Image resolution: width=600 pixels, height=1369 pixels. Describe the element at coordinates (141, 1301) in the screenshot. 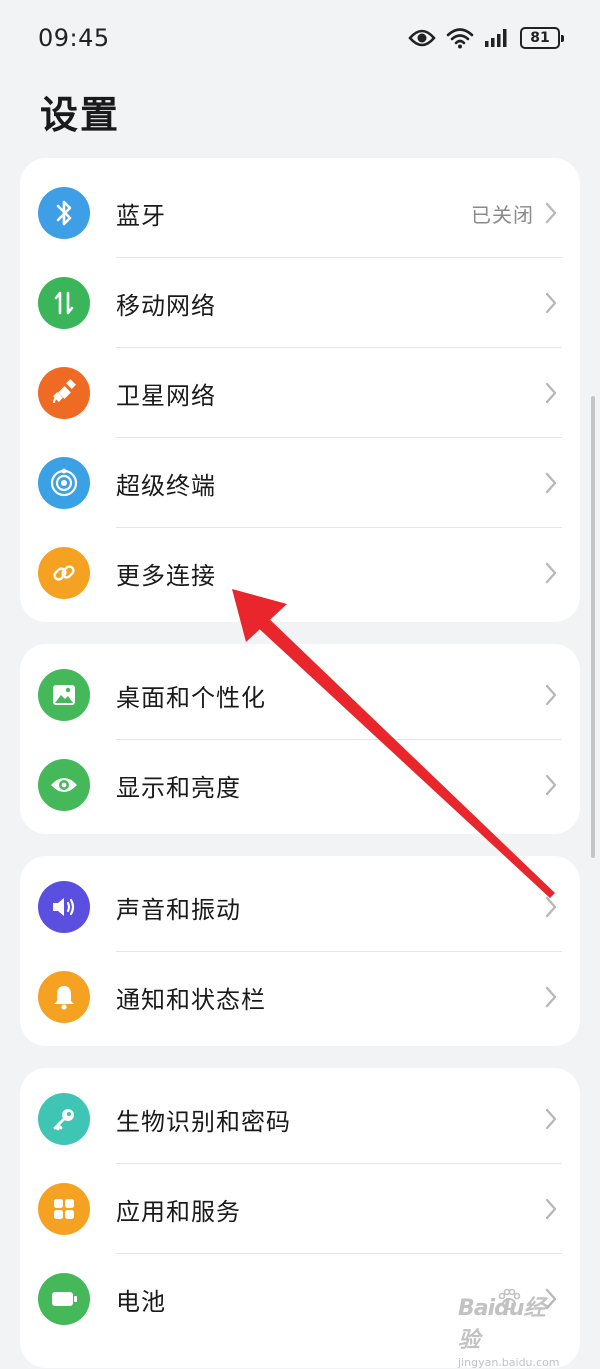

I see `battery-label: 电池` at that location.